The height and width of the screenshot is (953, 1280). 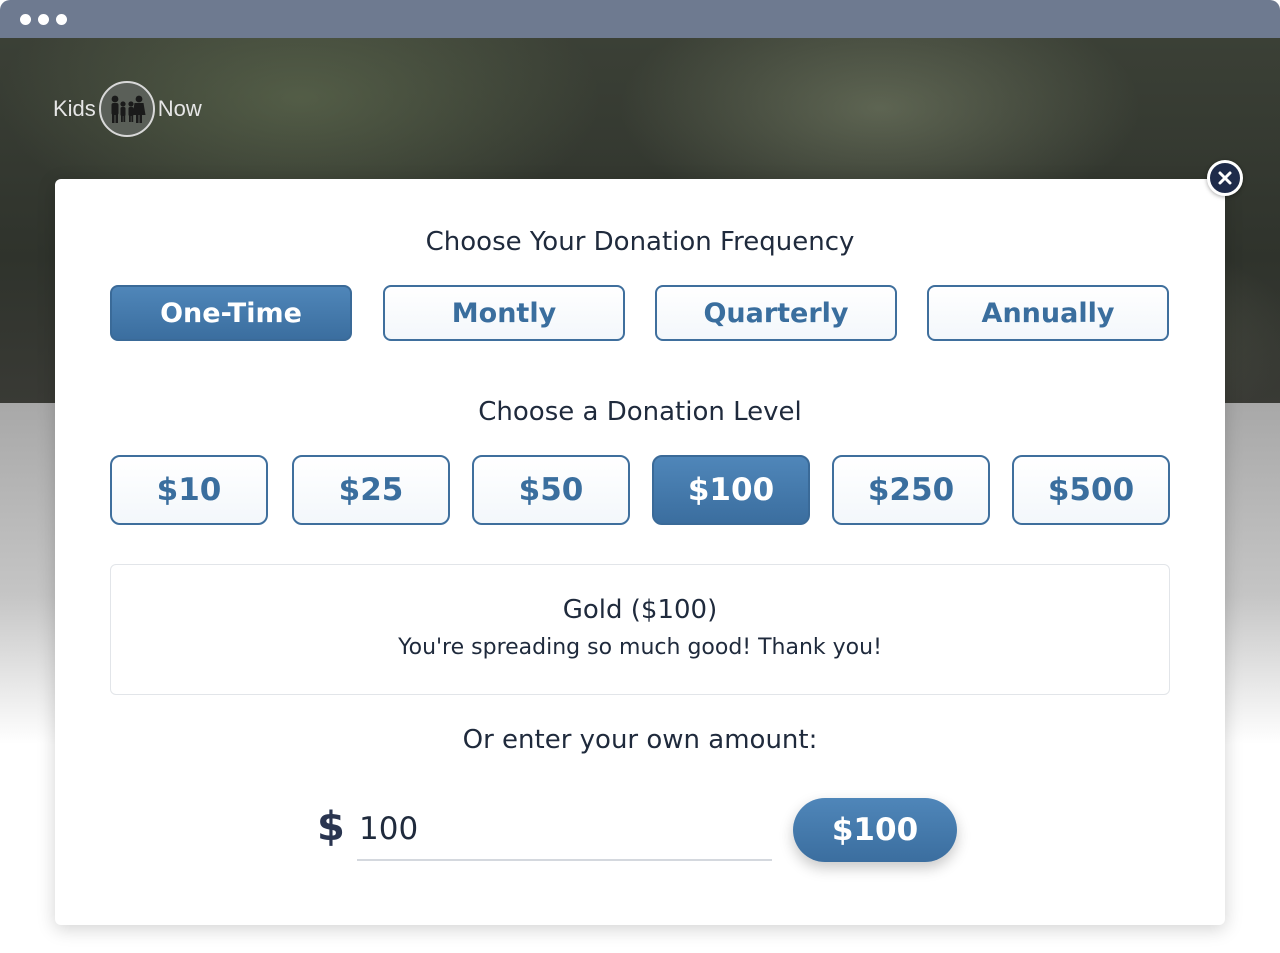 What do you see at coordinates (231, 313) in the screenshot?
I see `frequency-one-time-button: One-Time` at bounding box center [231, 313].